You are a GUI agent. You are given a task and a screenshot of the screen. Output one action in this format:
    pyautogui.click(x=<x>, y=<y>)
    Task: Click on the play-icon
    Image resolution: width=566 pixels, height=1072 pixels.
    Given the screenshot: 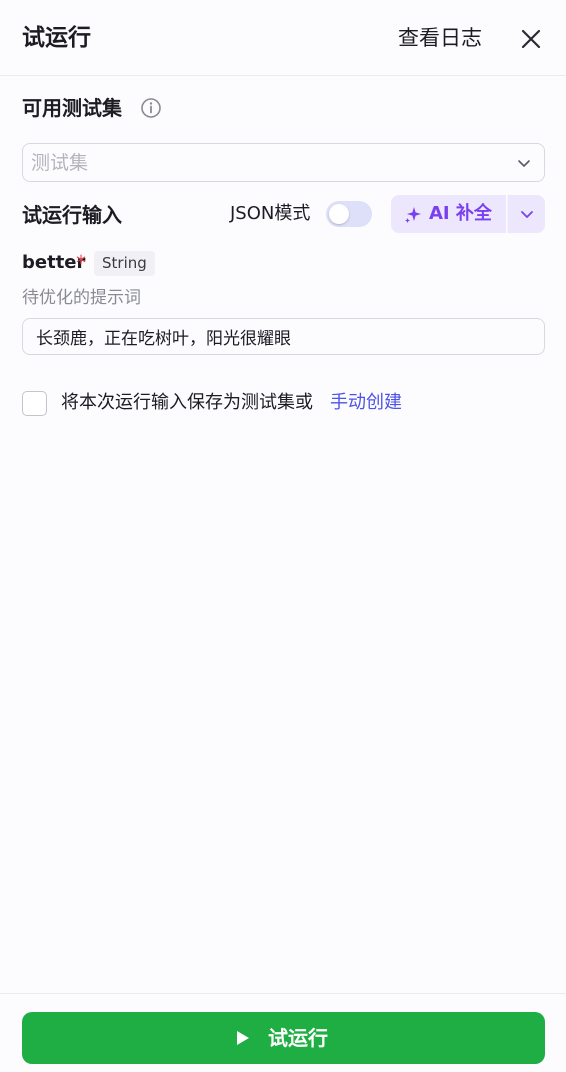 What is the action you would take?
    pyautogui.click(x=243, y=1038)
    